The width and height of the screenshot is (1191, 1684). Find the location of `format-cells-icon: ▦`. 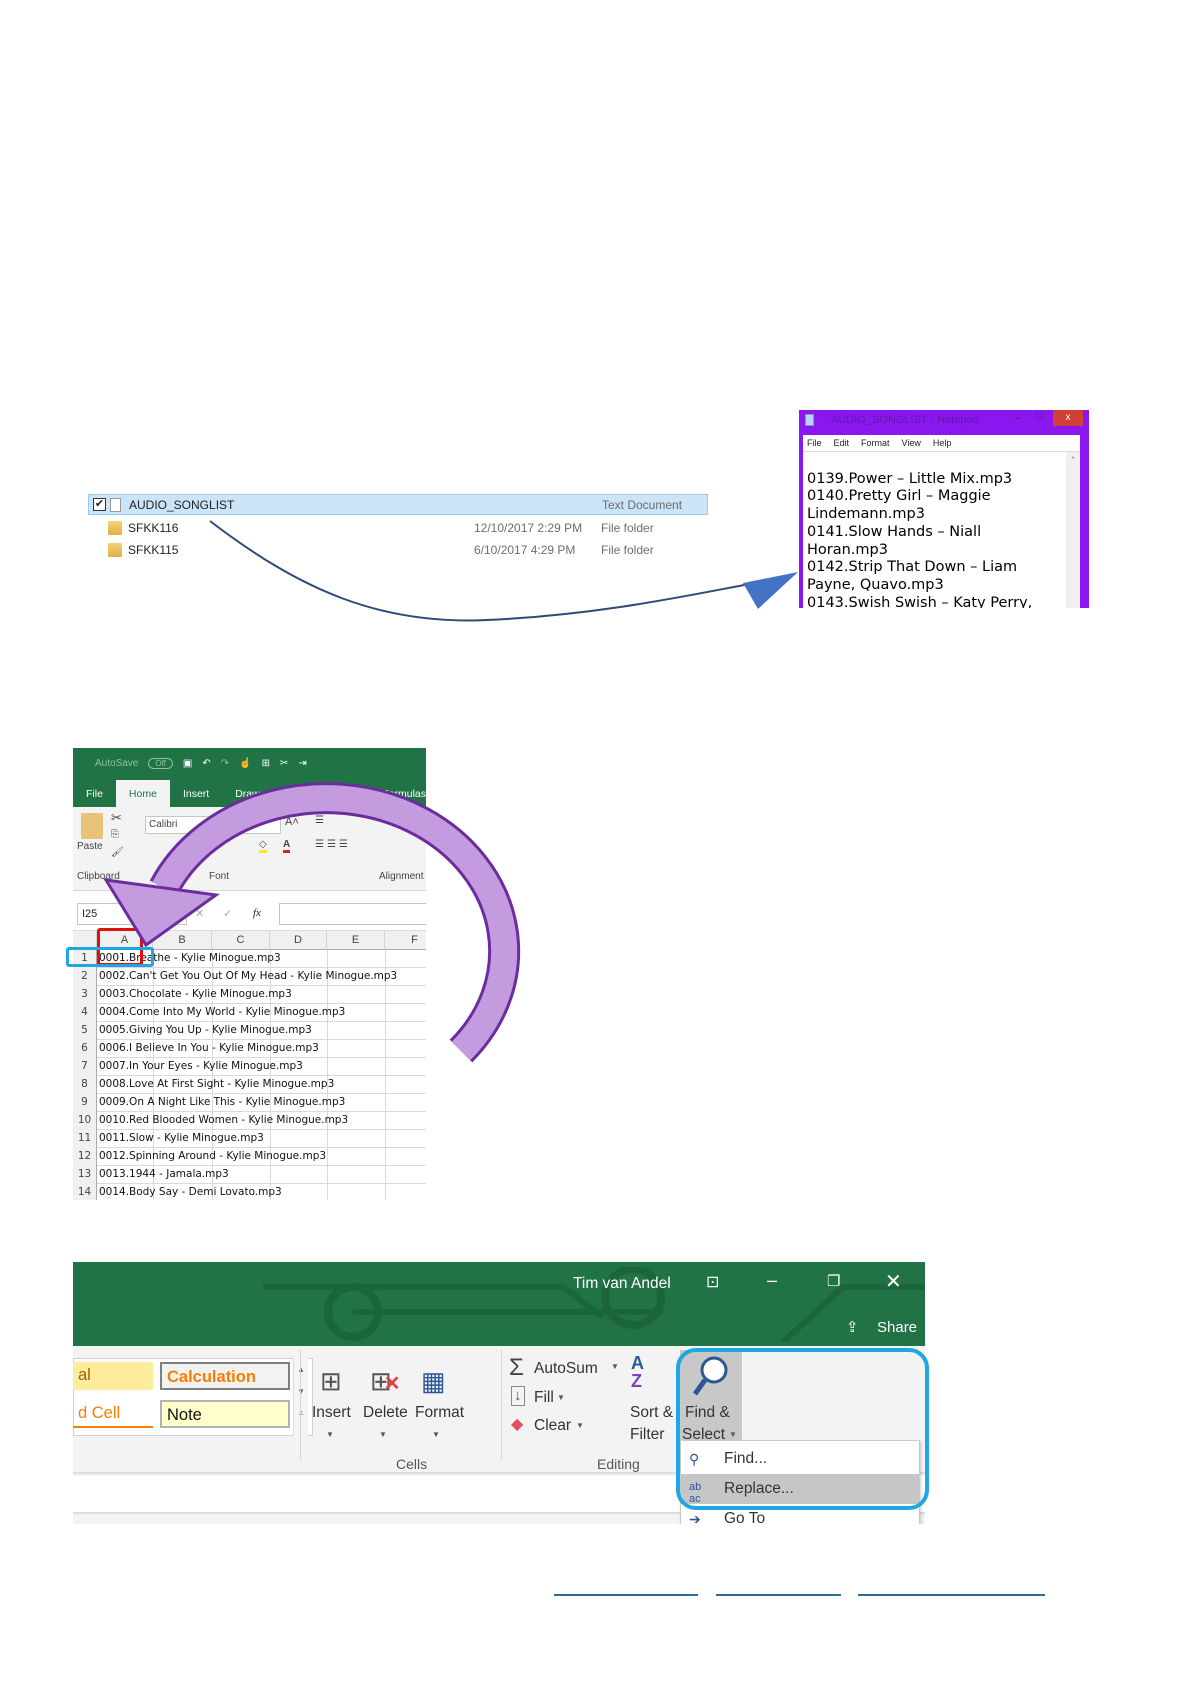

format-cells-icon: ▦ is located at coordinates (433, 1381).